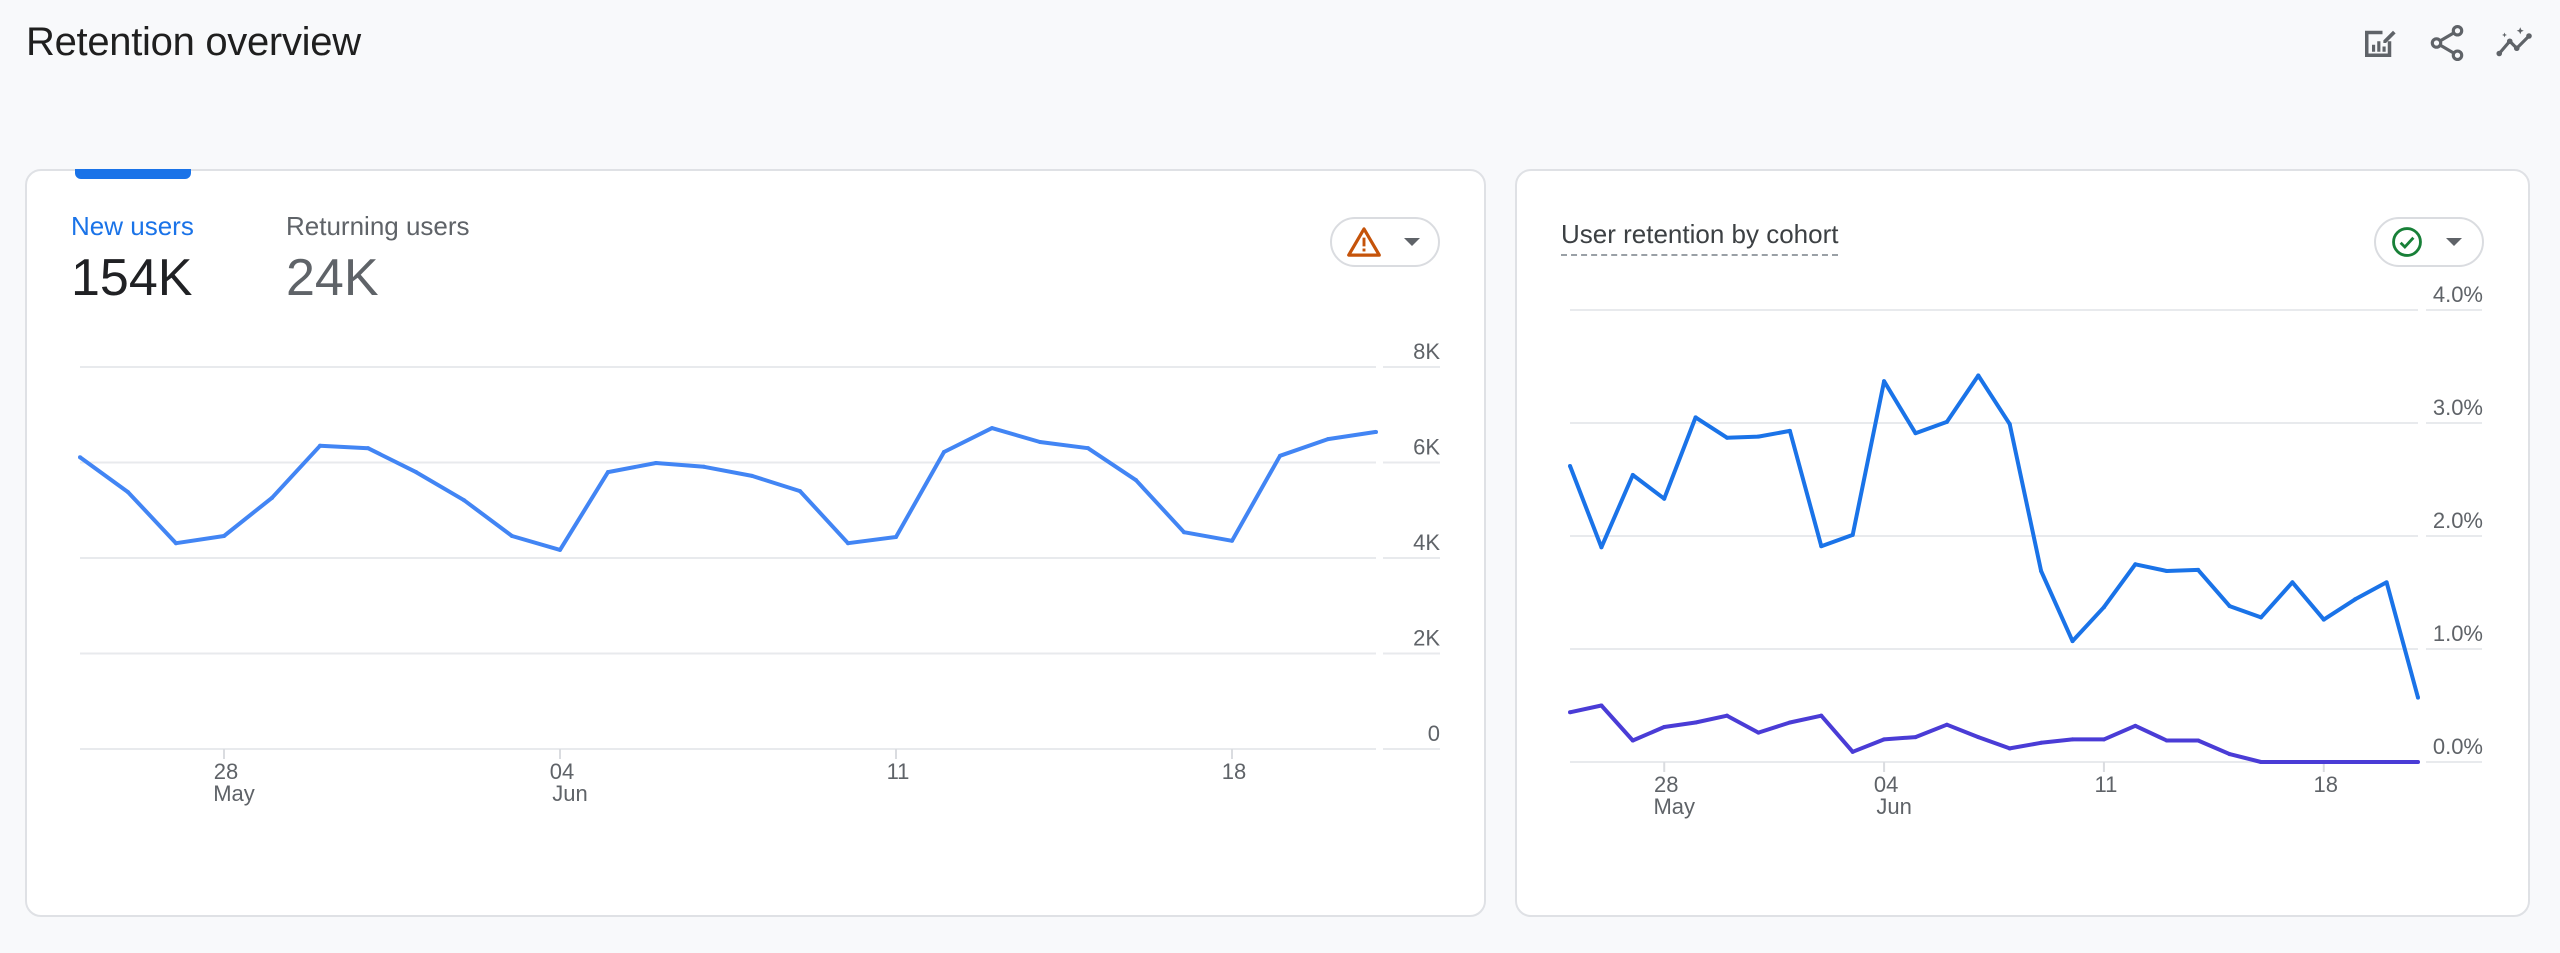 The width and height of the screenshot is (2560, 953). I want to click on edit-report-button, so click(2379, 43).